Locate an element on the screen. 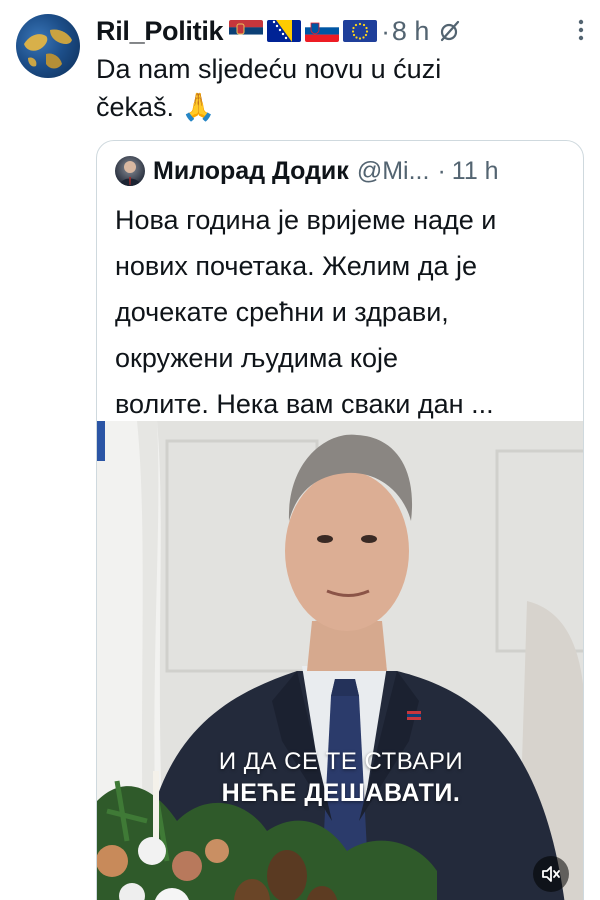  mute-button is located at coordinates (551, 874).